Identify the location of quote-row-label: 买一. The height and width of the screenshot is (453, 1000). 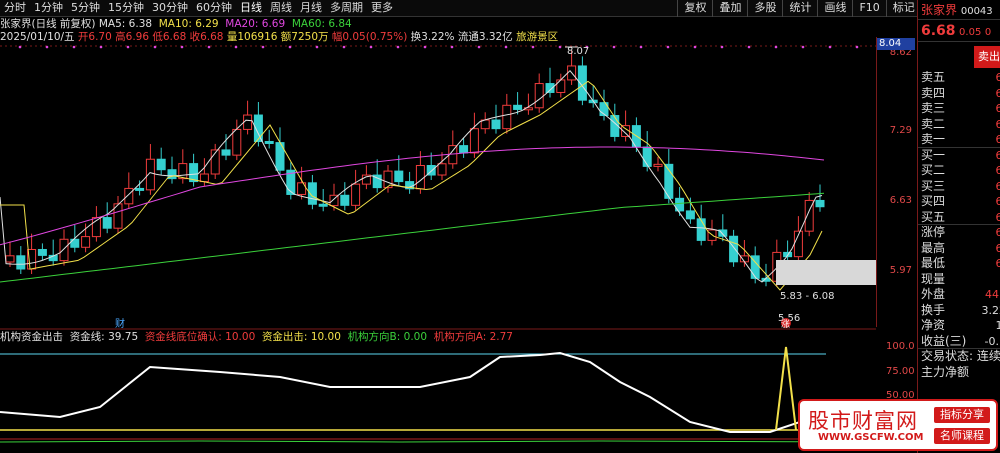
(933, 154).